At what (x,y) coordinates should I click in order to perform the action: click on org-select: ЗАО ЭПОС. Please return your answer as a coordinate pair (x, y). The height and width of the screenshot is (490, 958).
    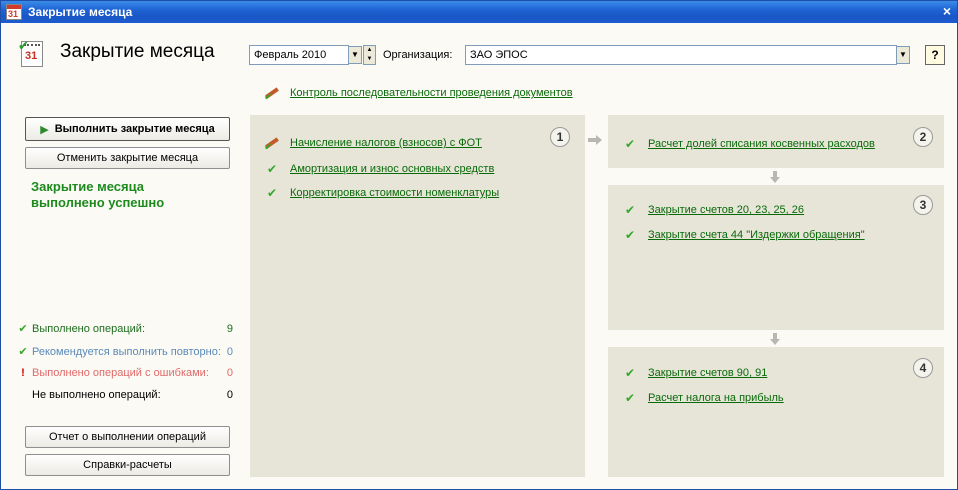
    Looking at the image, I should click on (681, 55).